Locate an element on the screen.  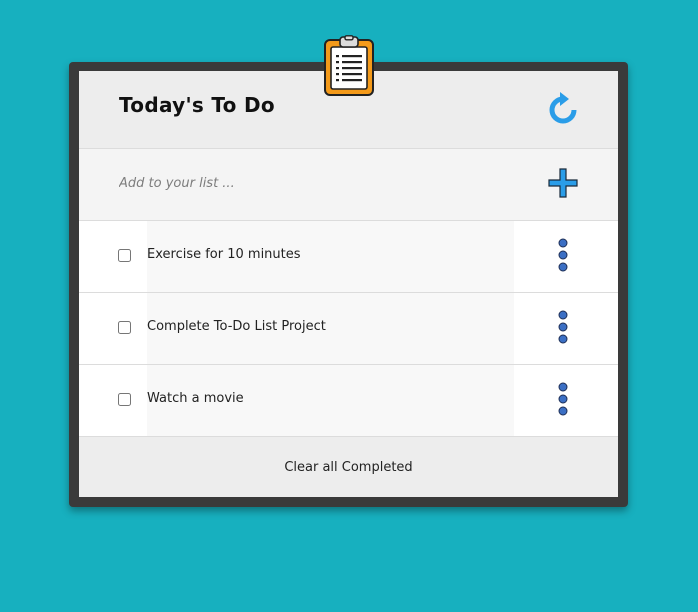
add-row is located at coordinates (348, 185).